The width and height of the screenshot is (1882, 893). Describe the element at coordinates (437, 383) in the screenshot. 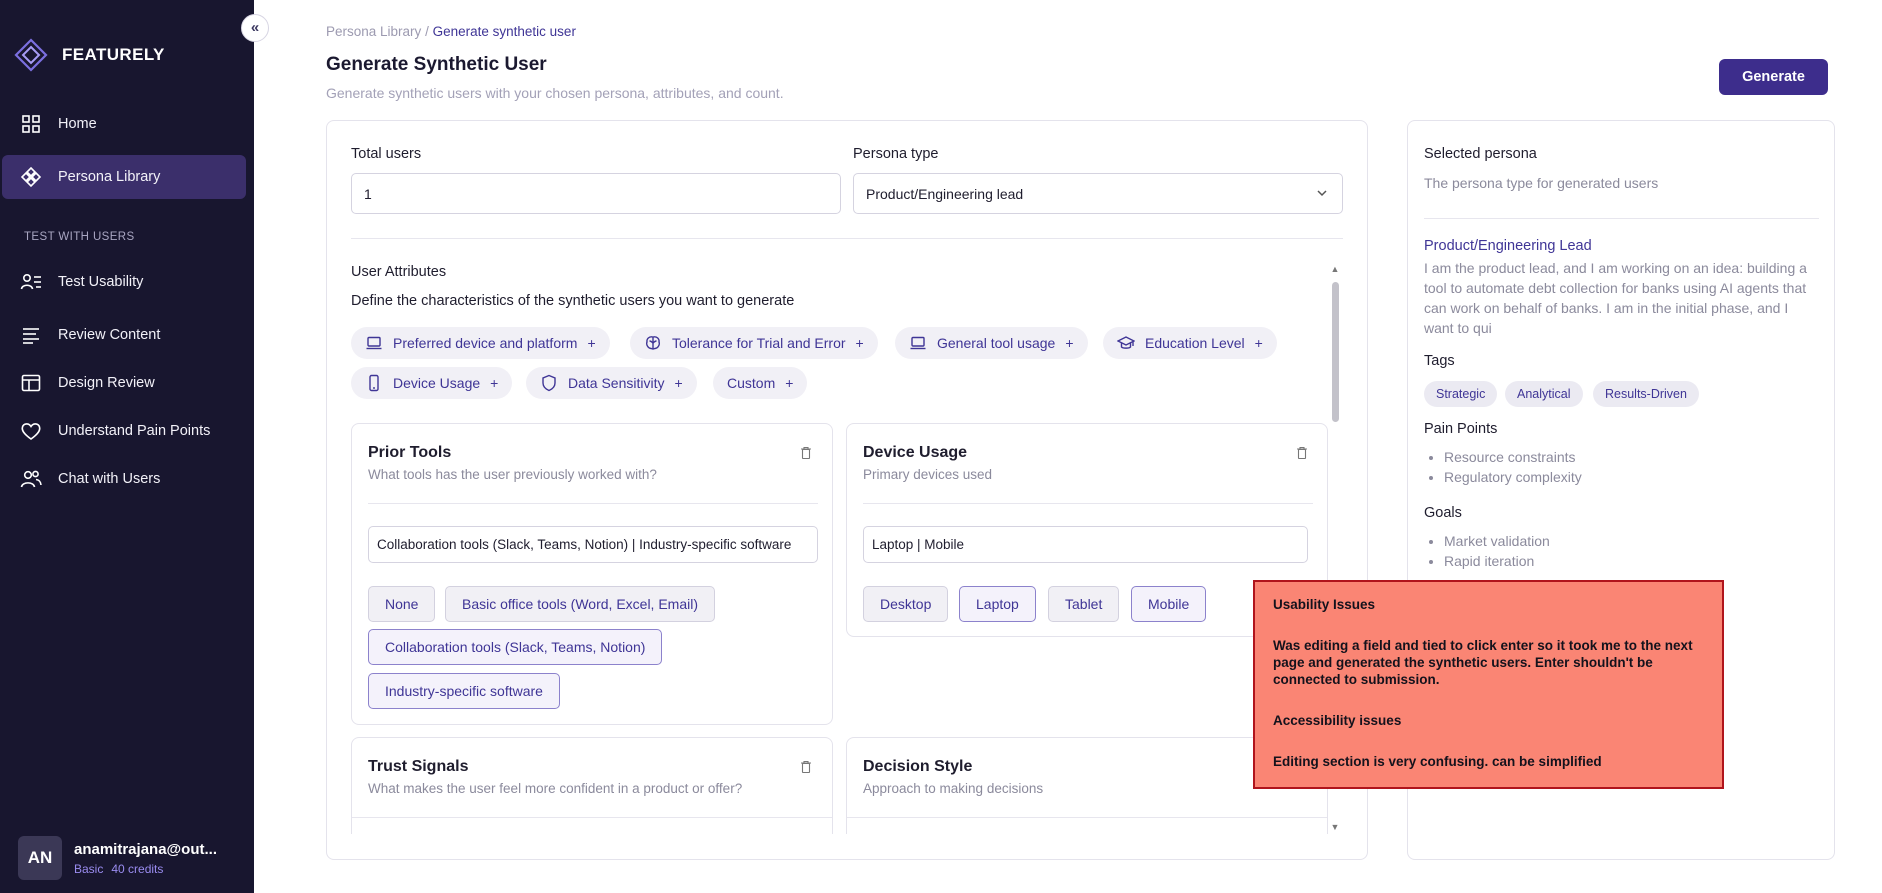

I see `chip-label: Device Usage` at that location.